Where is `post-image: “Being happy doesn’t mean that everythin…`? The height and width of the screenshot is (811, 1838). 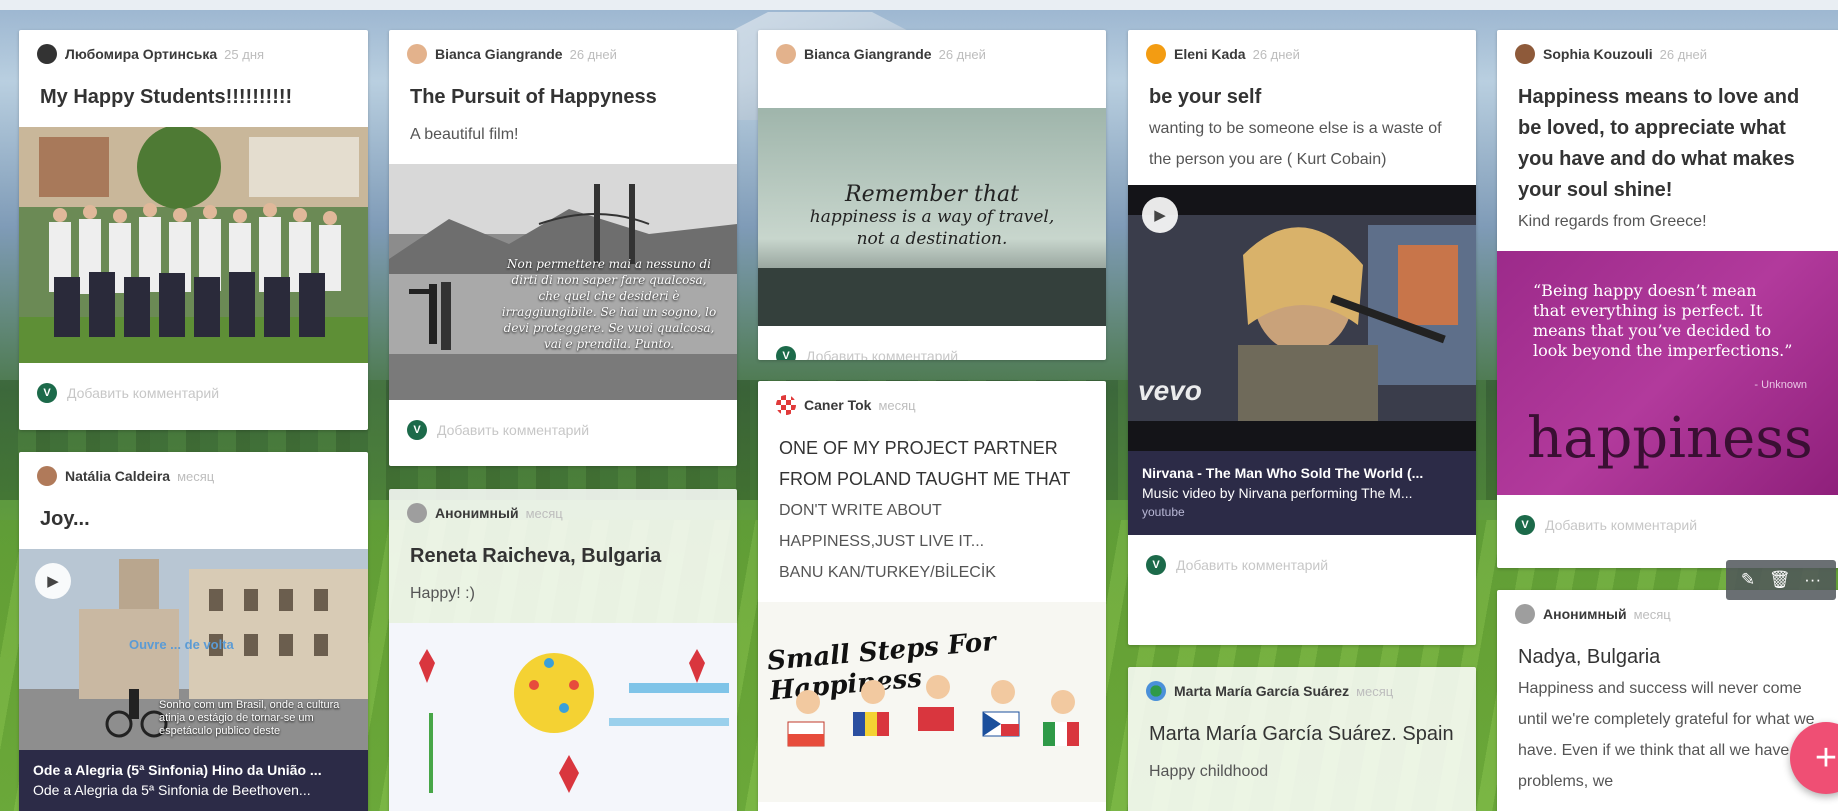
post-image: “Being happy doesn’t mean that everythin… is located at coordinates (1667, 373).